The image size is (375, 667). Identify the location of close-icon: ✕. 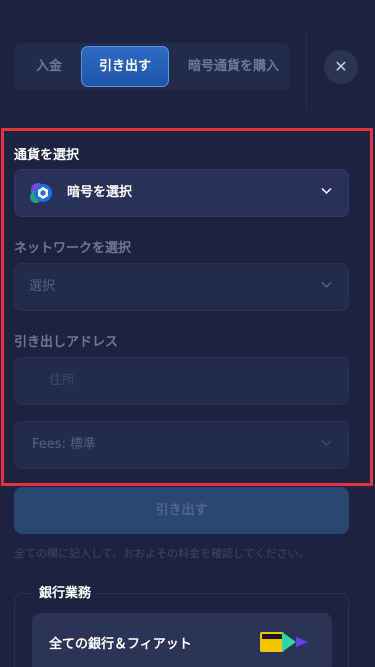
(341, 66).